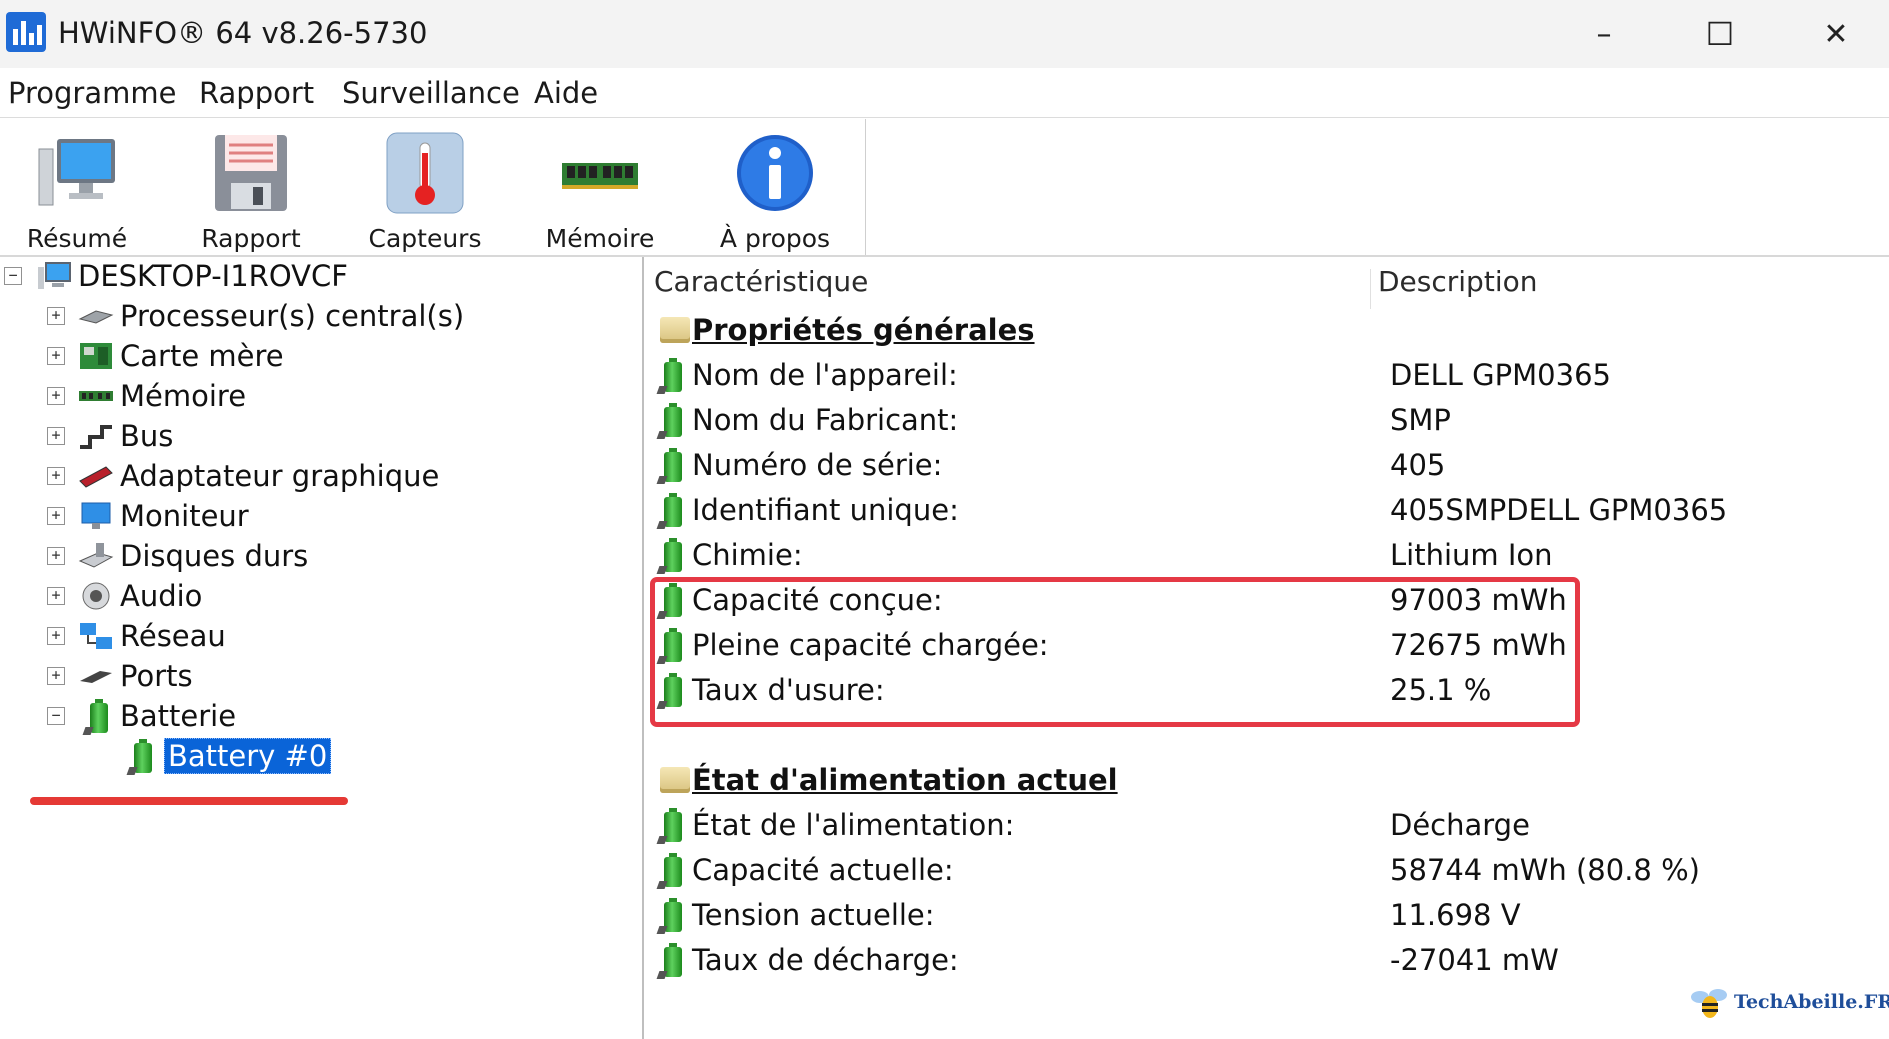 The height and width of the screenshot is (1039, 1889). Describe the element at coordinates (823, 870) in the screenshot. I see `property-name: Capacité actuelle:` at that location.